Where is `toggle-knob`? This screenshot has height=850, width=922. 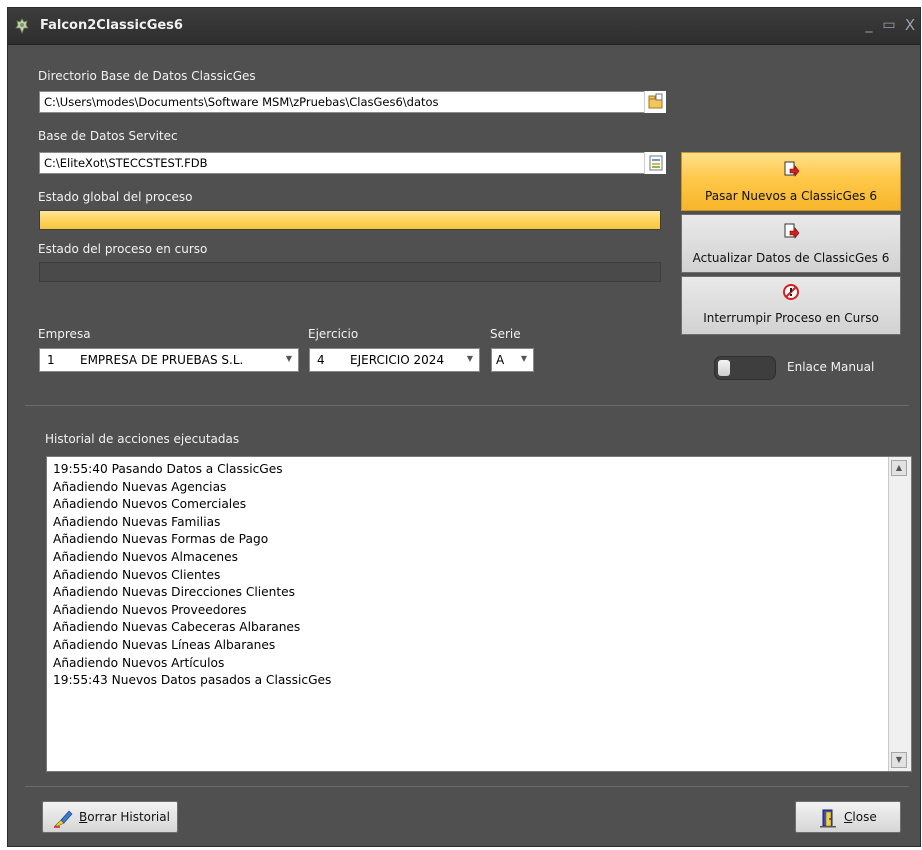 toggle-knob is located at coordinates (724, 368).